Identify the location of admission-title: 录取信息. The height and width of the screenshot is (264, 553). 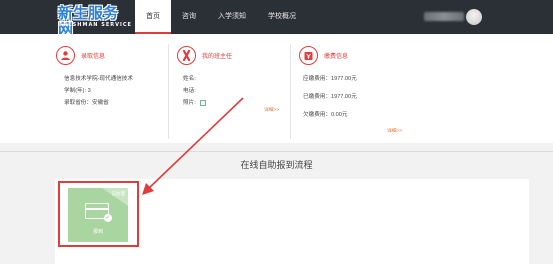
(93, 57).